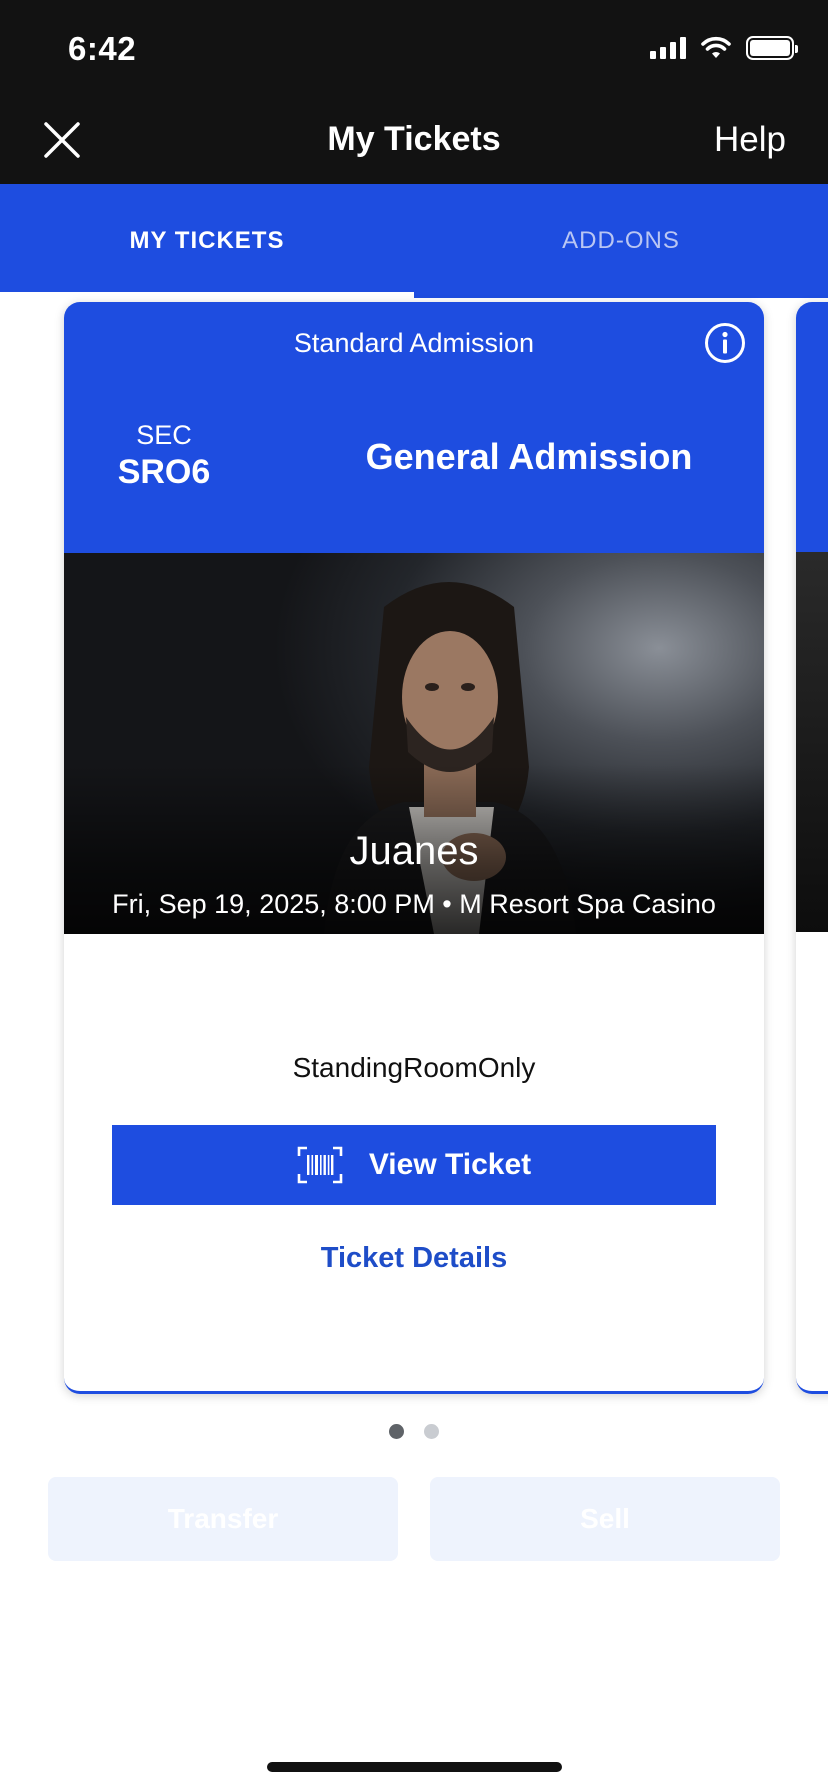 This screenshot has height=1792, width=828. What do you see at coordinates (414, 343) in the screenshot?
I see `admission-type: Standard Admission` at bounding box center [414, 343].